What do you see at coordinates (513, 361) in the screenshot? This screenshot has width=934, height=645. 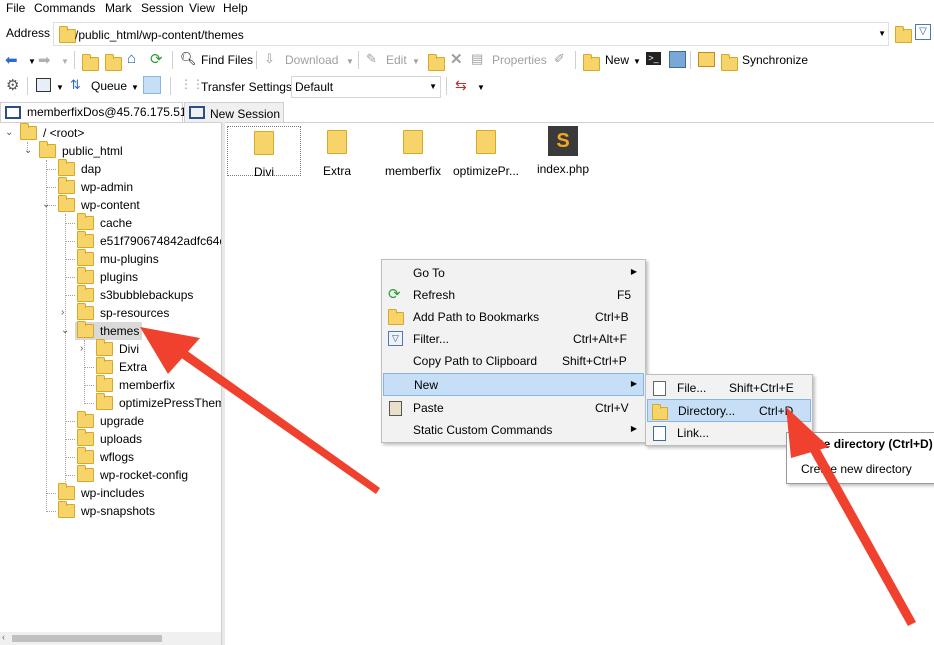 I see `menu-item-copy-path: Copy Path to Clipboard Shift+Ctrl+P` at bounding box center [513, 361].